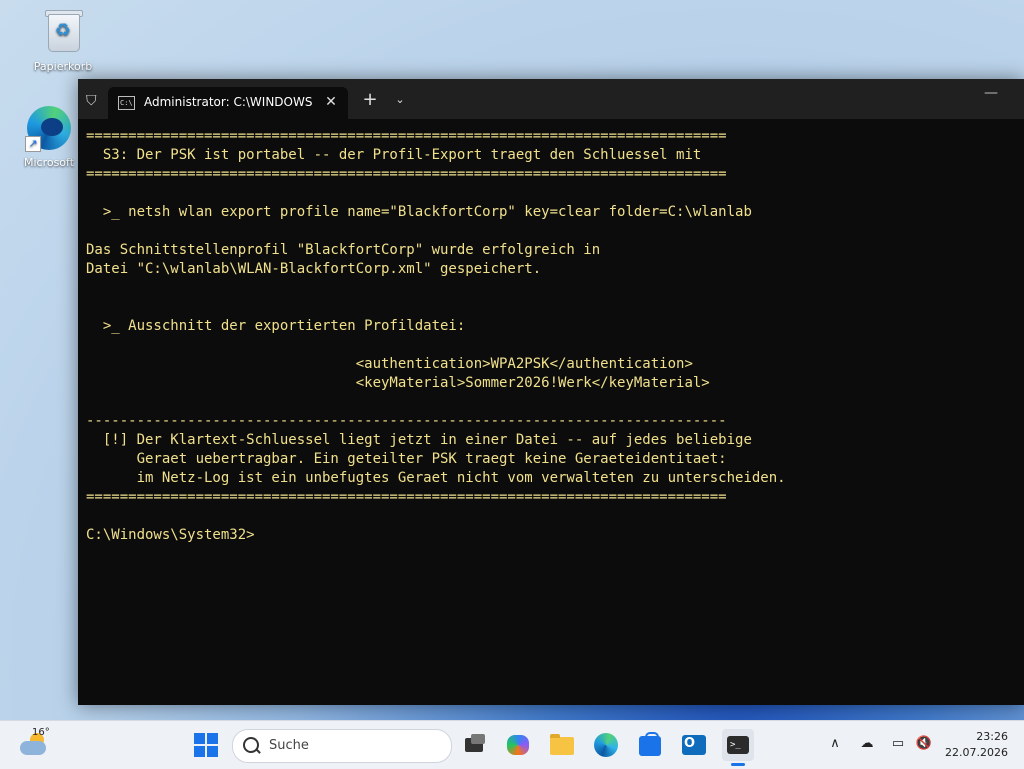  I want to click on console-line: C:\Windows\System32>, so click(170, 535).